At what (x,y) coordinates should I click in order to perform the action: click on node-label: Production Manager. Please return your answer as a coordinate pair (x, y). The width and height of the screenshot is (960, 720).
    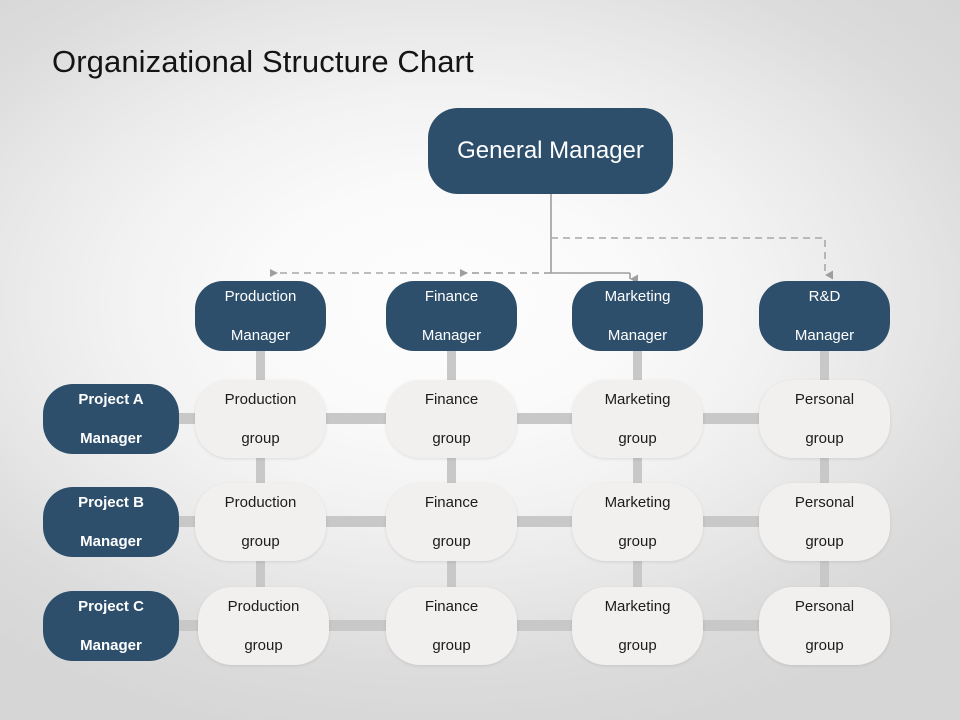
    Looking at the image, I should click on (260, 316).